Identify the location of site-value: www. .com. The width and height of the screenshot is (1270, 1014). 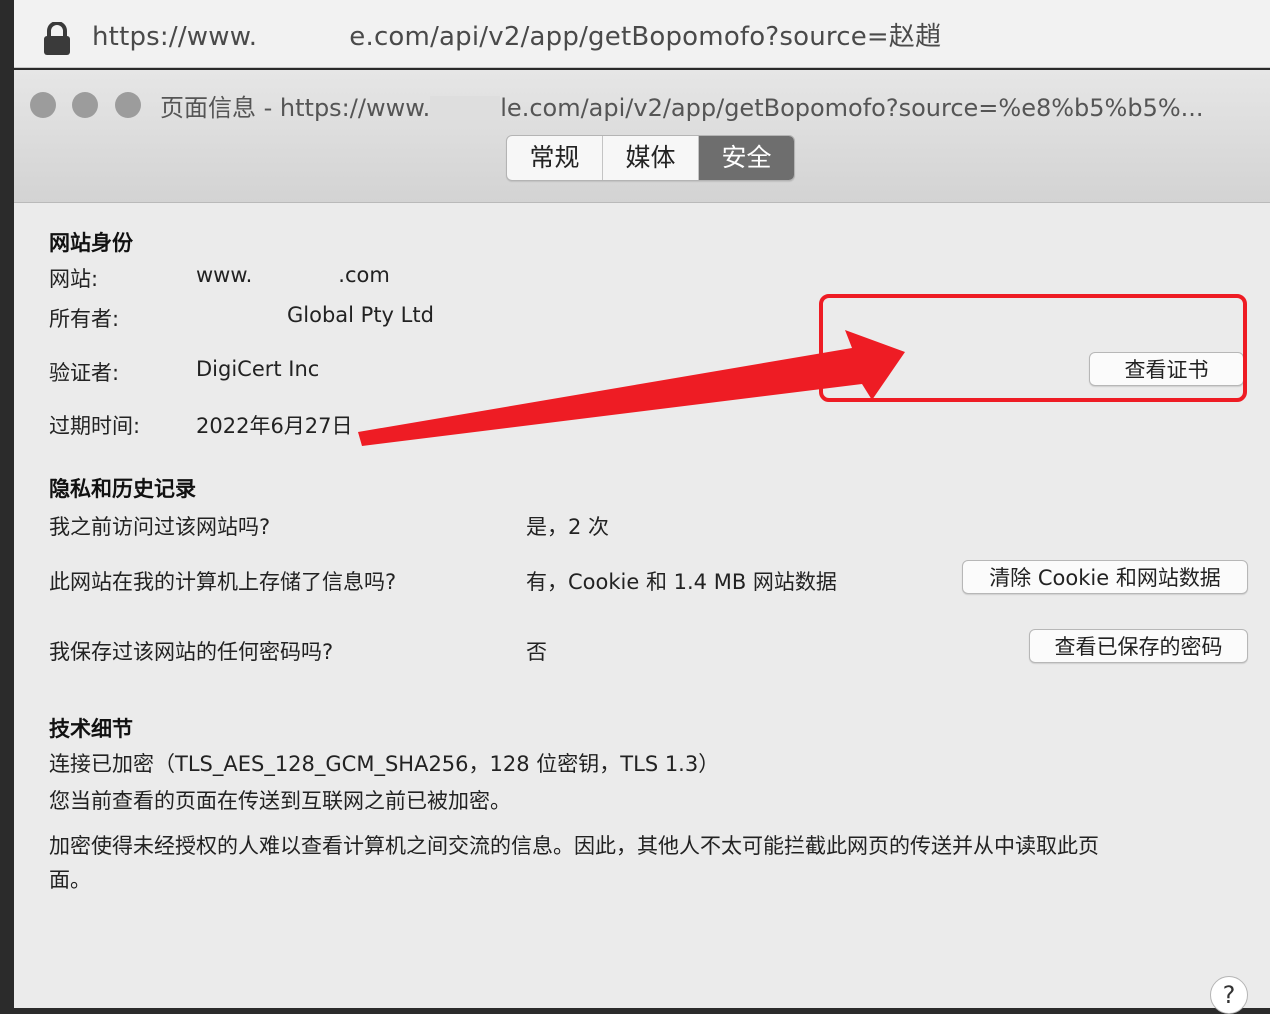
(293, 275).